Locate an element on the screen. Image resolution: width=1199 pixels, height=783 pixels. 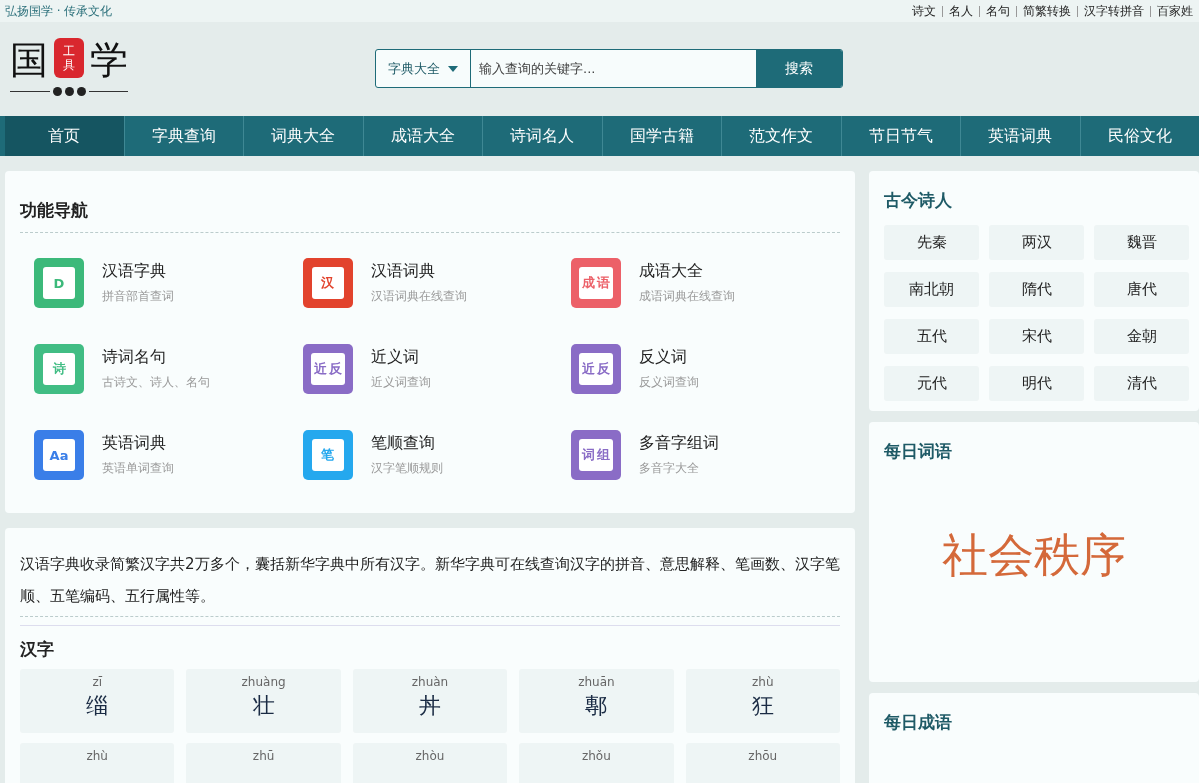
nav-tab: 诗词名人 is located at coordinates (543, 136).